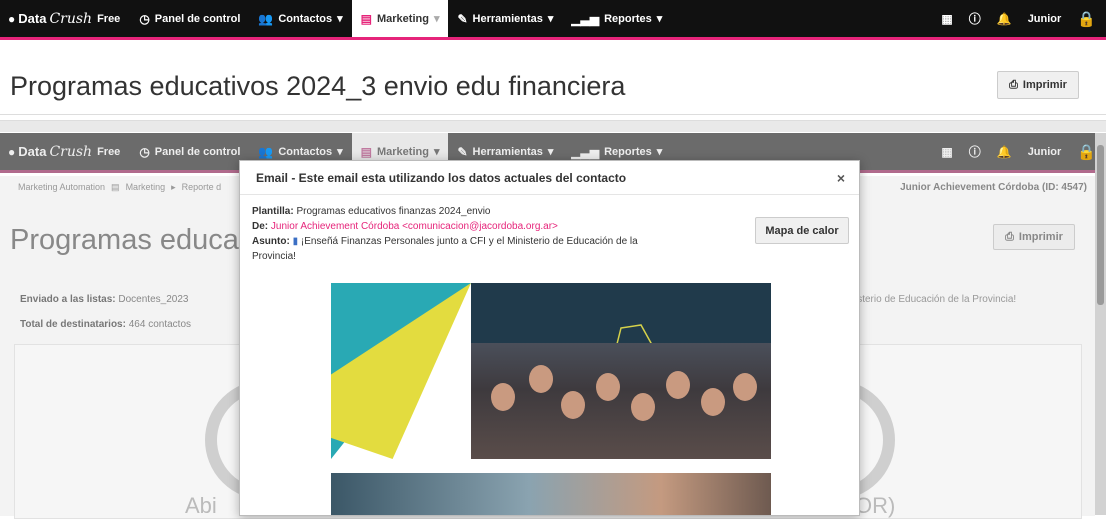  I want to click on background-page-title: Programas educat, so click(128, 240).